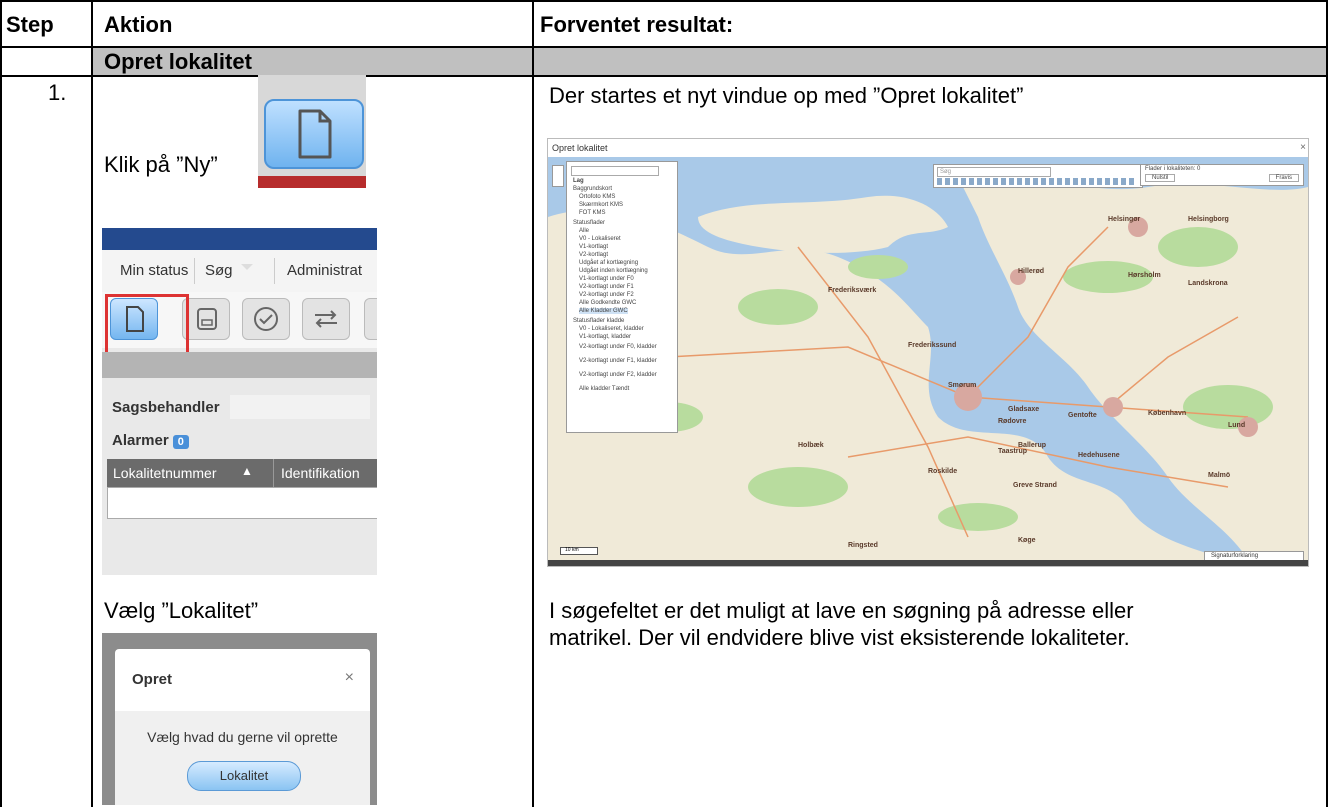 The width and height of the screenshot is (1328, 807). I want to click on map-place-label: Helsingborg, so click(1208, 219).